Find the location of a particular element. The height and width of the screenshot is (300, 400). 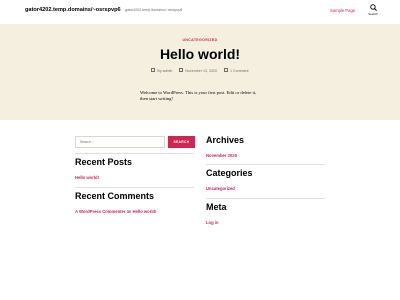

post-meta: By admin November 13, 2020 1 Comment is located at coordinates (200, 70).